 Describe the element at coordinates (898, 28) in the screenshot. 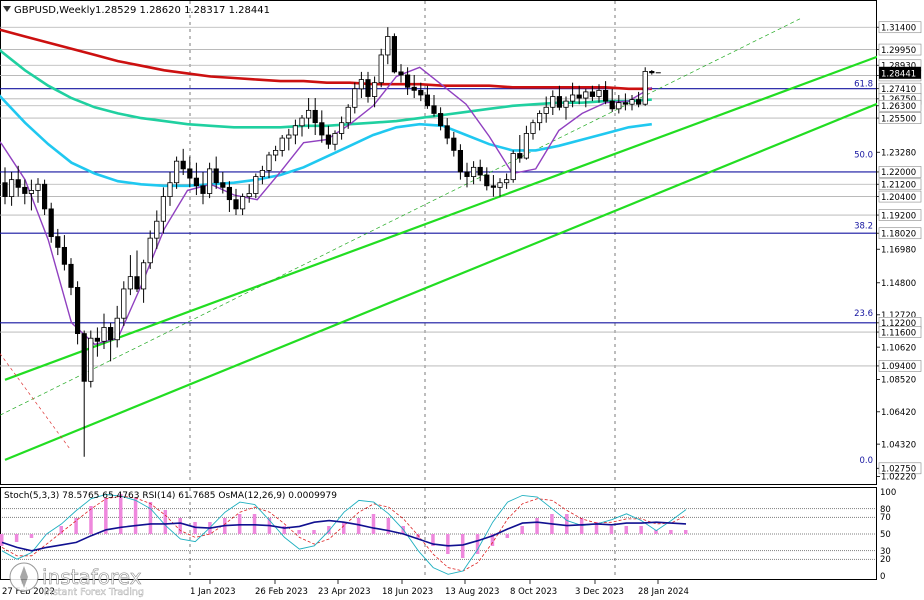

I see `price-tick-label: 1.31400` at that location.